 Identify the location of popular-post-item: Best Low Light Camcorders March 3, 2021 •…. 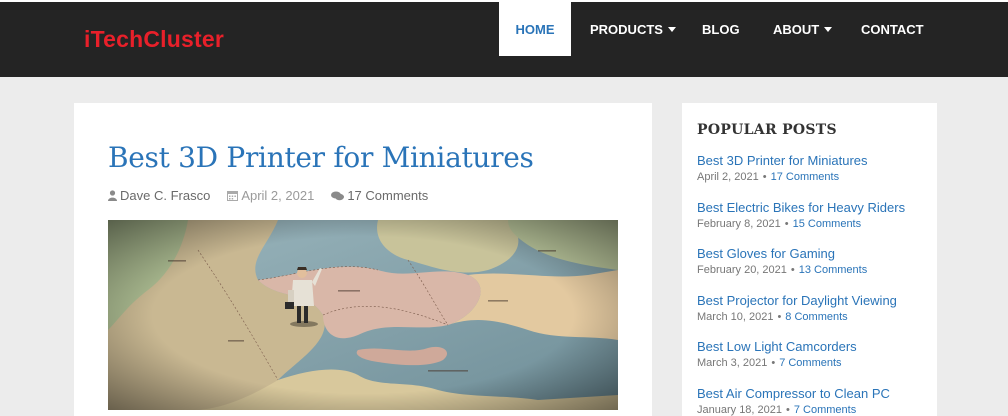
(777, 354).